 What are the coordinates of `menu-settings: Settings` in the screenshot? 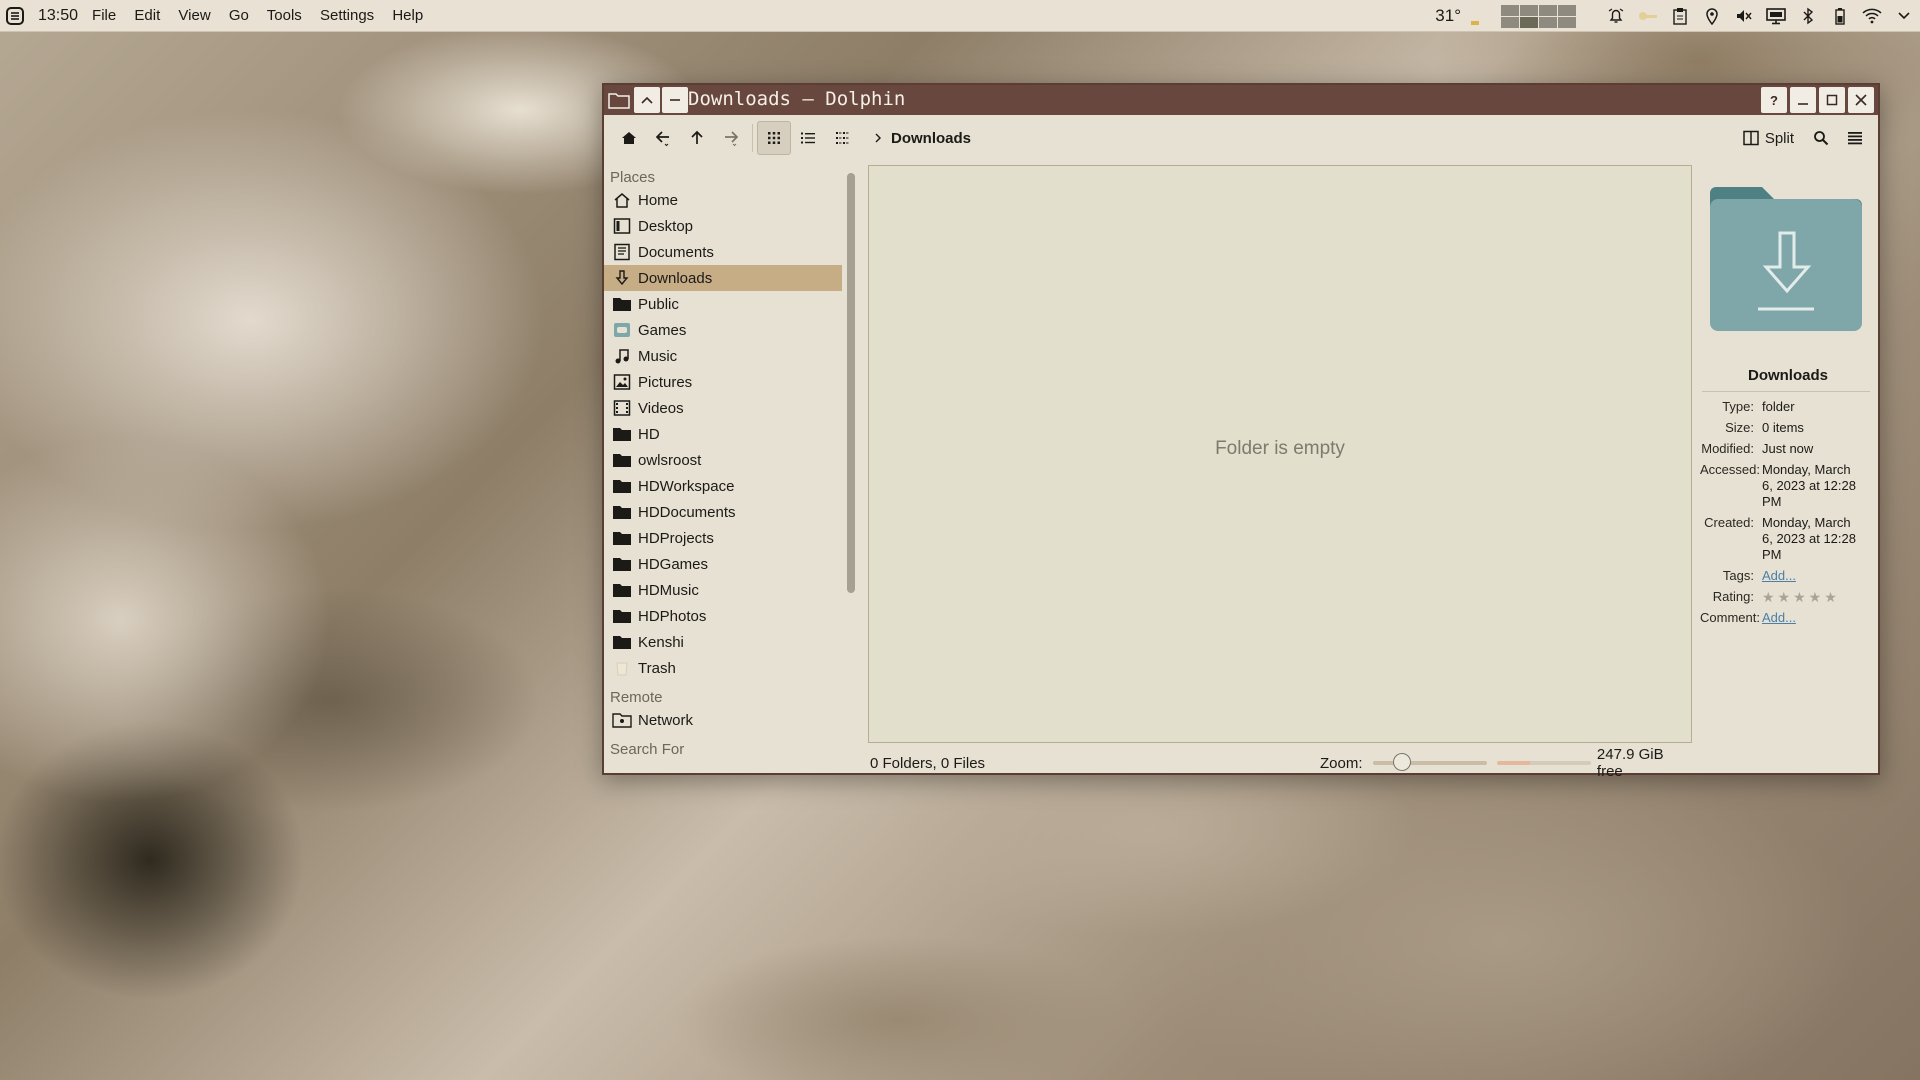 It's located at (347, 15).